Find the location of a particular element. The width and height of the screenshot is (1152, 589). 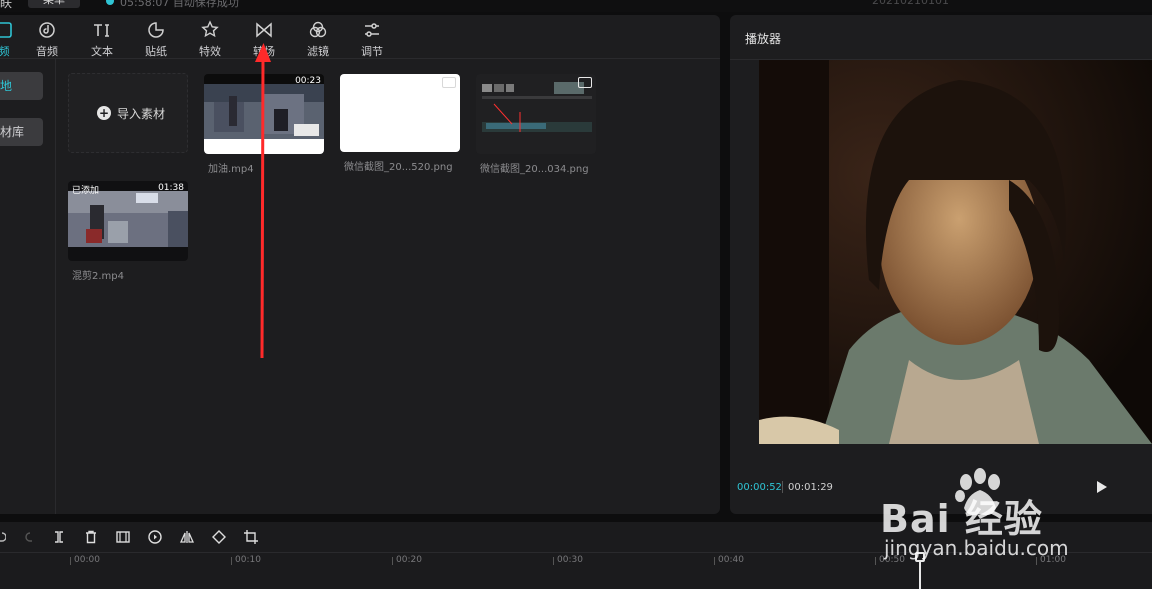

tab-sticker: 贴纸 is located at coordinates (156, 37).